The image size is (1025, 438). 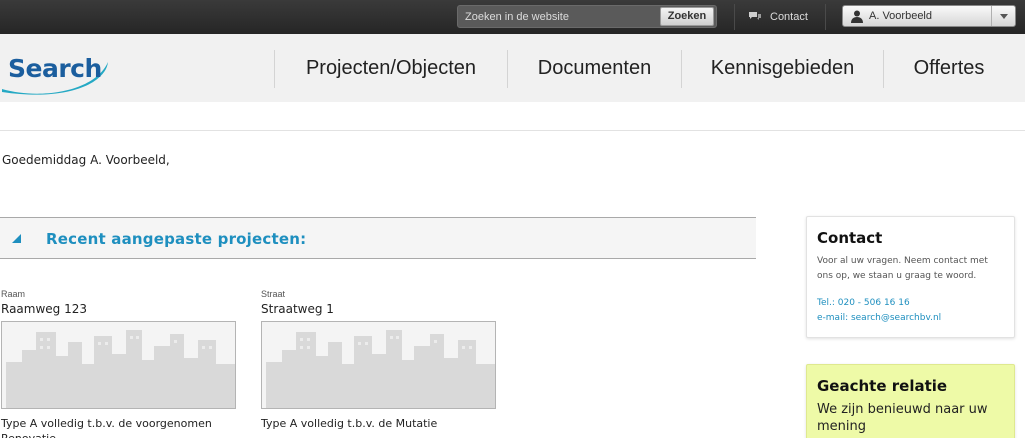 I want to click on contact-widget-title: Contact, so click(x=850, y=238).